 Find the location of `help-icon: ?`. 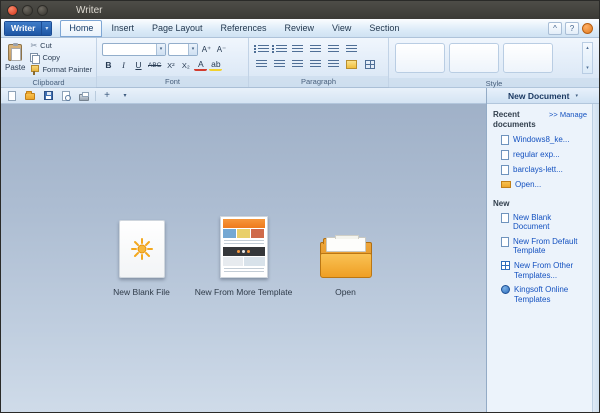

help-icon: ? is located at coordinates (572, 28).